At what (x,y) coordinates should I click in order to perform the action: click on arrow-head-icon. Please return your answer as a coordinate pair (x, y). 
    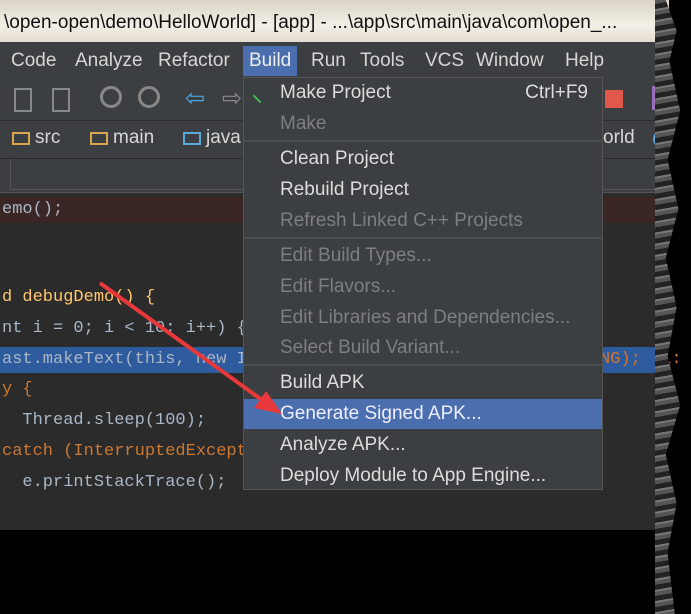
    Looking at the image, I should click on (268, 402).